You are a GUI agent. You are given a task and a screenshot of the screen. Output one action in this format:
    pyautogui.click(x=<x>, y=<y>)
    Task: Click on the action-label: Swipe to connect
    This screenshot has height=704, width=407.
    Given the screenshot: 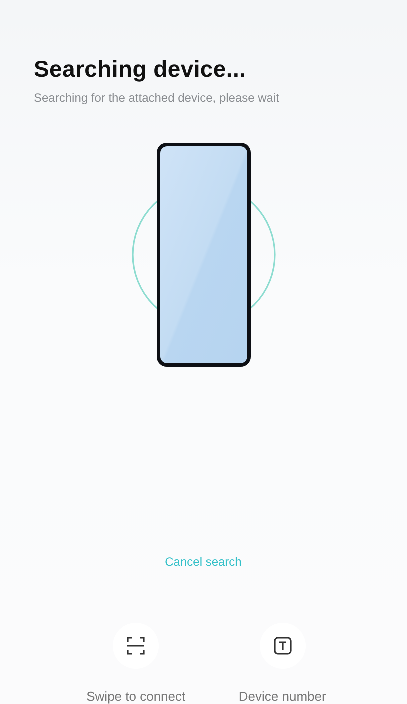 What is the action you would take?
    pyautogui.click(x=136, y=696)
    